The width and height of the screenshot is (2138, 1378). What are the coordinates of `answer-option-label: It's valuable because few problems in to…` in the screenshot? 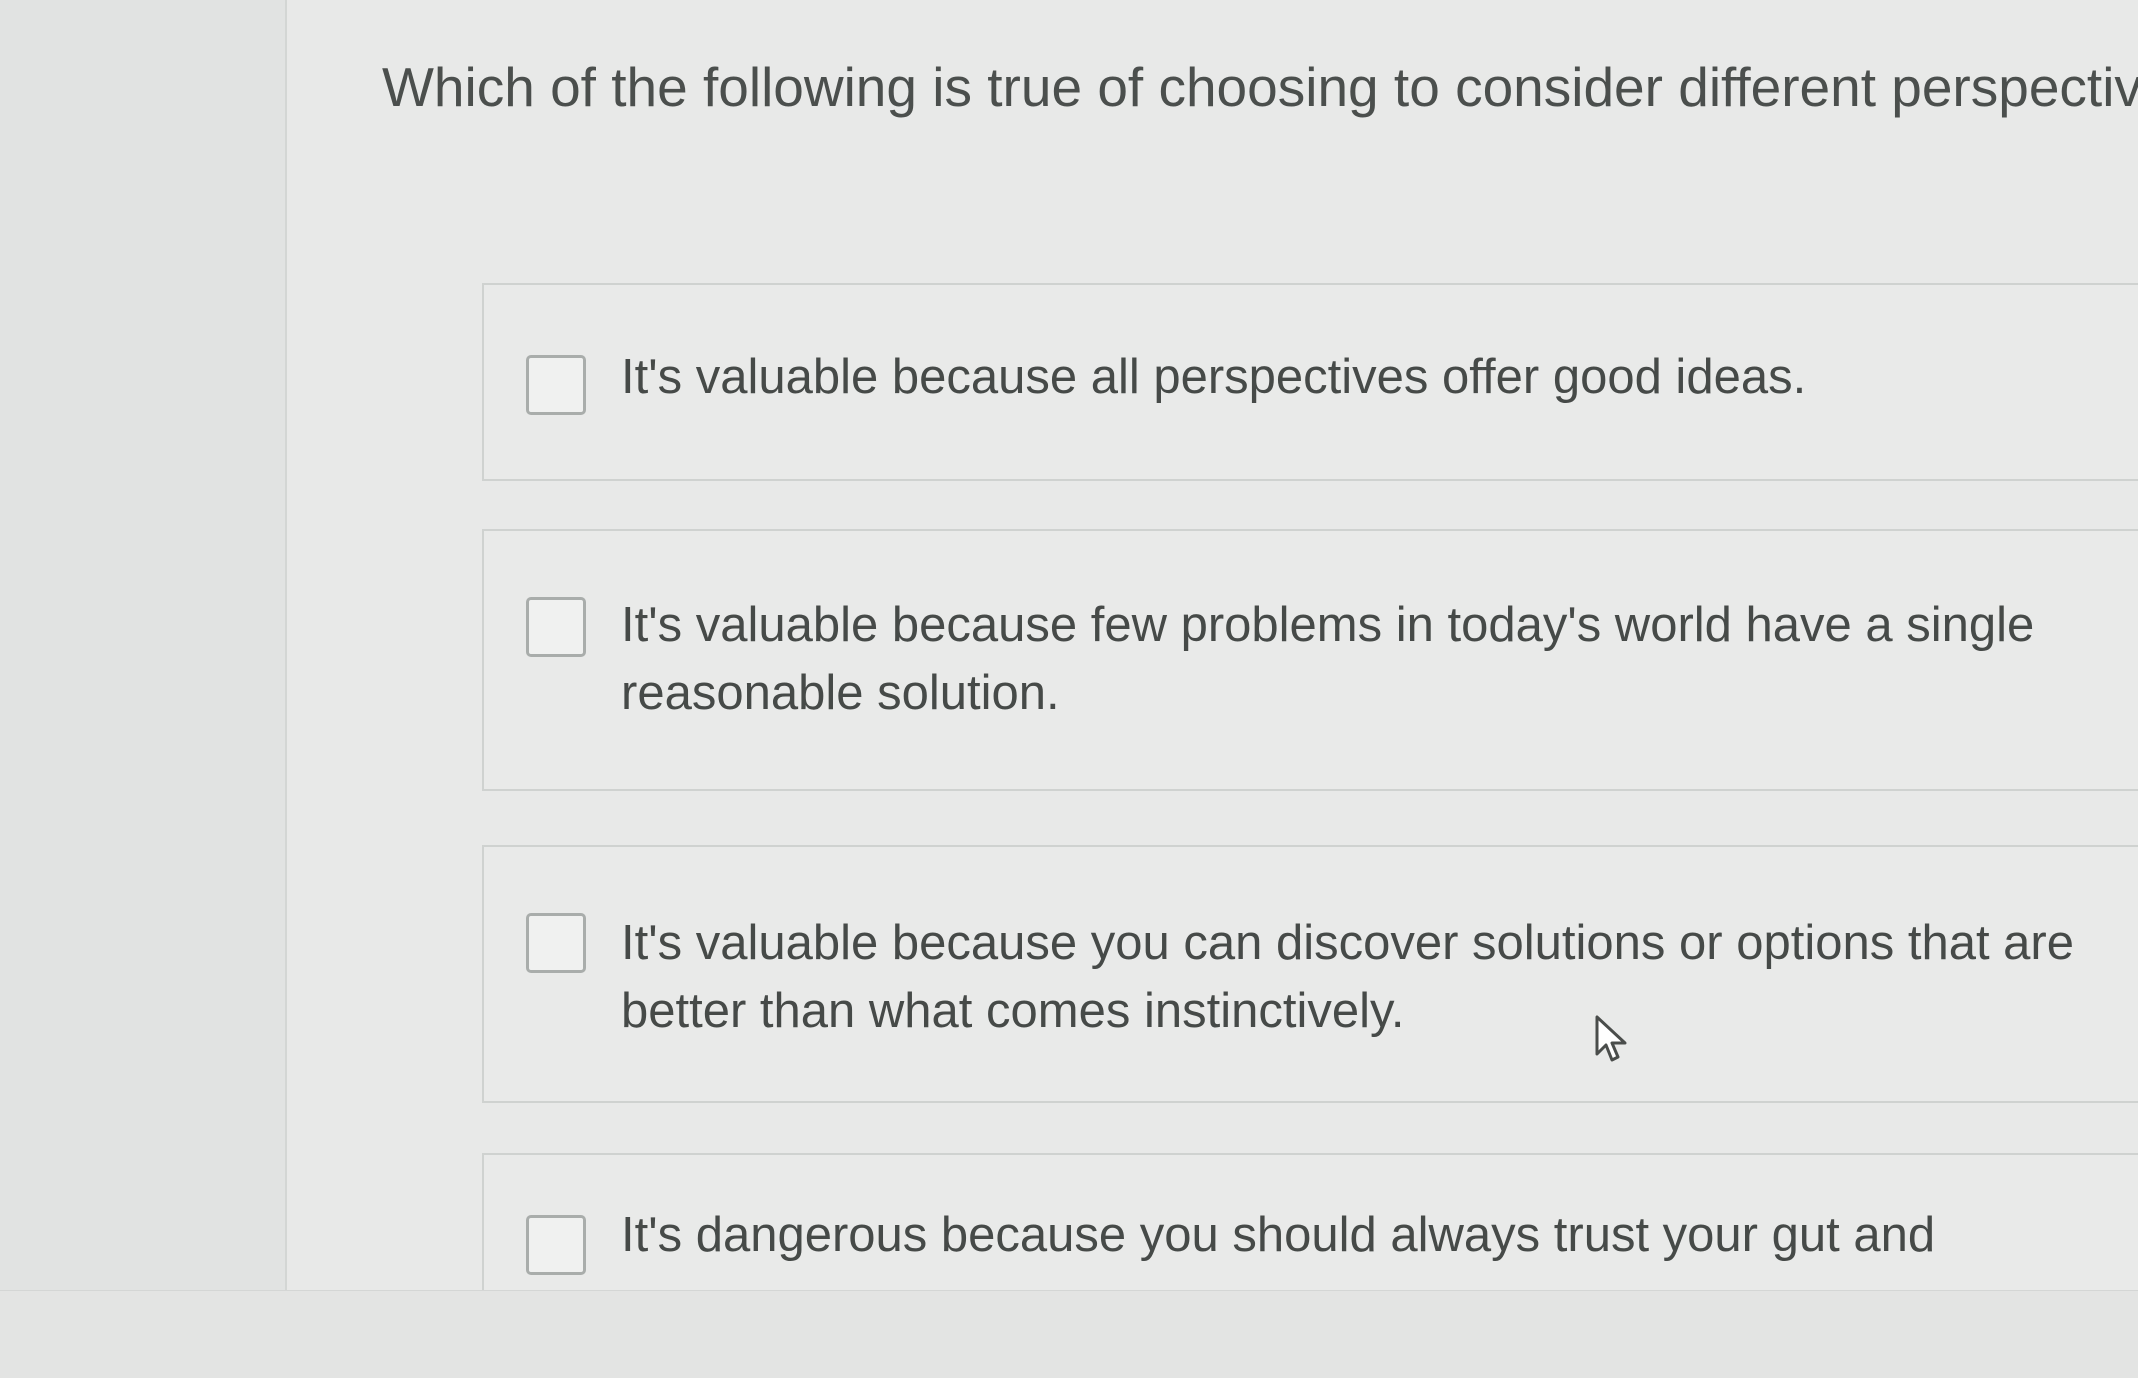 It's located at (1328, 659).